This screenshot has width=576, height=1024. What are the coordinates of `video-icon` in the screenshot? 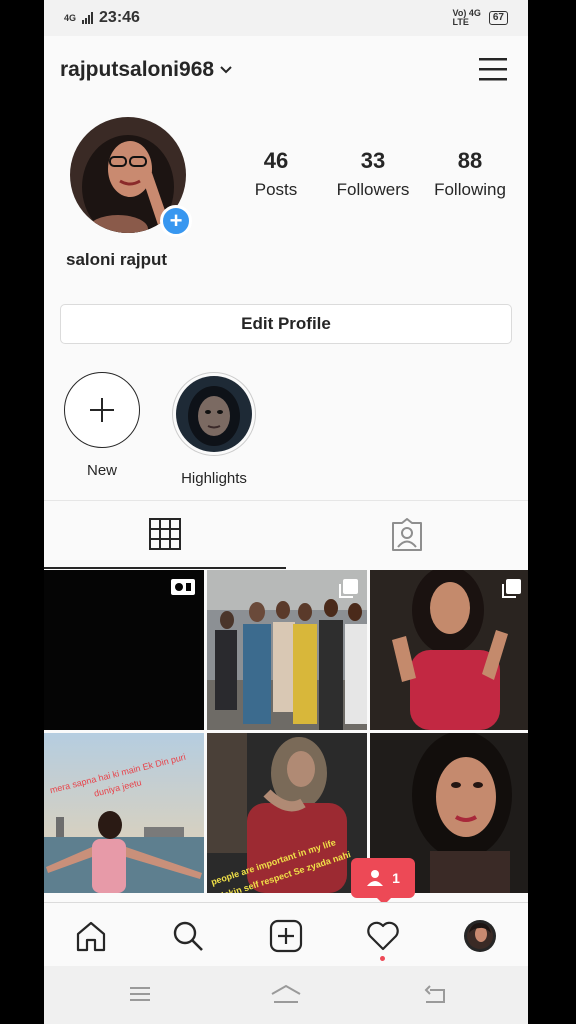 It's located at (183, 587).